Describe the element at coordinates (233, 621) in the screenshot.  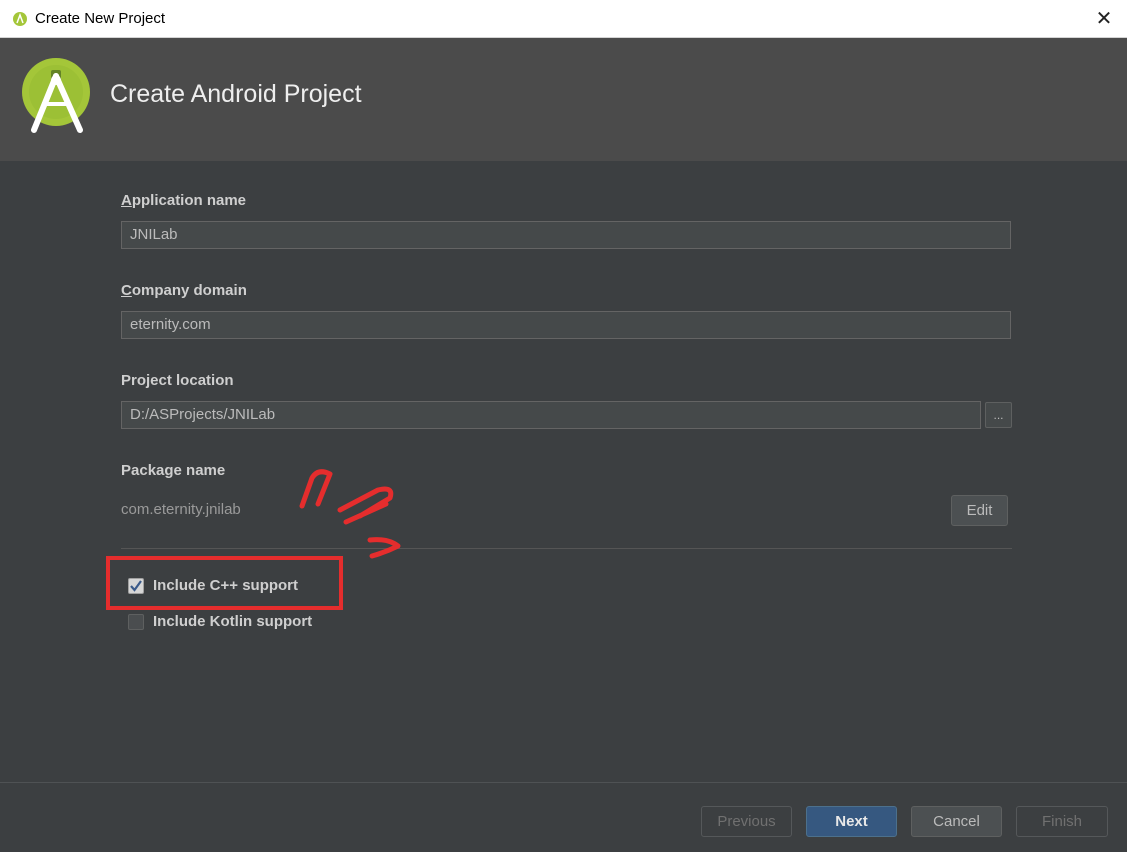
I see `include-kotlin-label: Include Kotlin support` at that location.